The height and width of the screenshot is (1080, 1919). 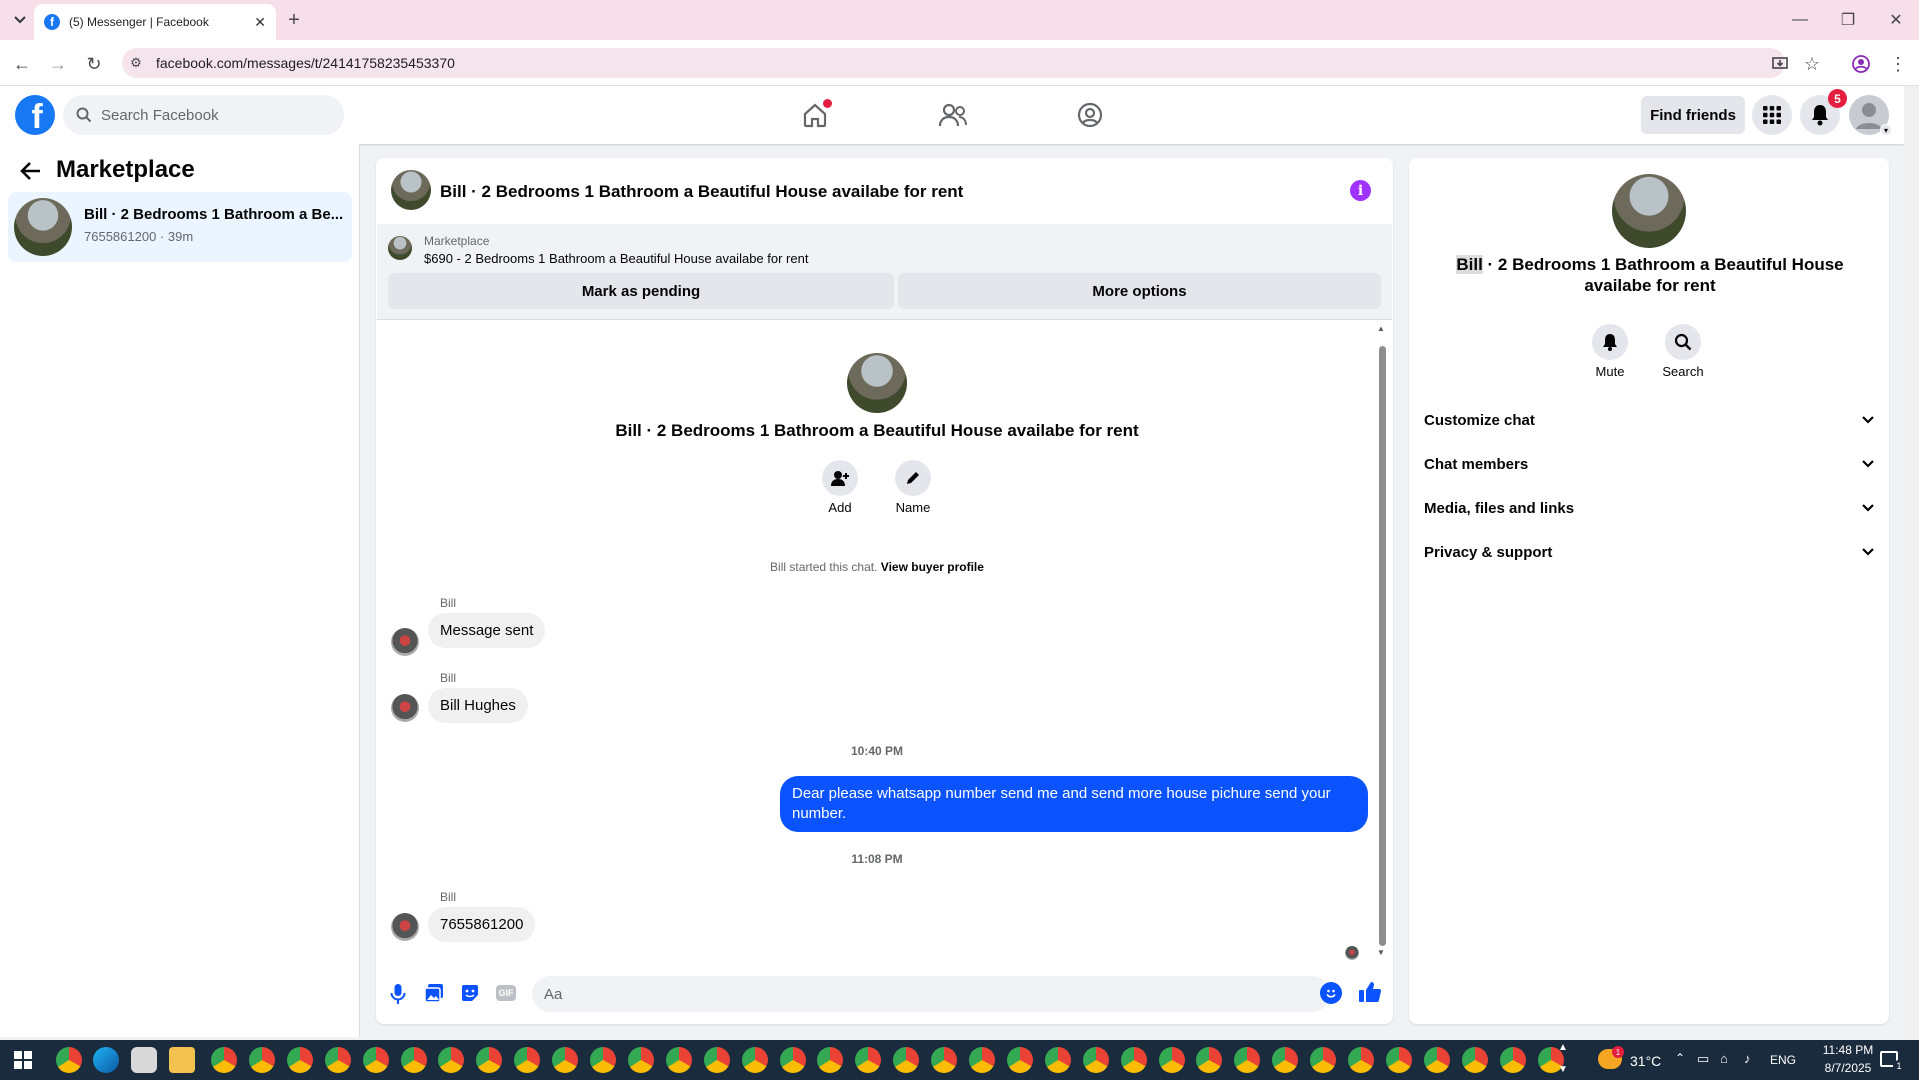 I want to click on gif-icon: GIF, so click(x=506, y=993).